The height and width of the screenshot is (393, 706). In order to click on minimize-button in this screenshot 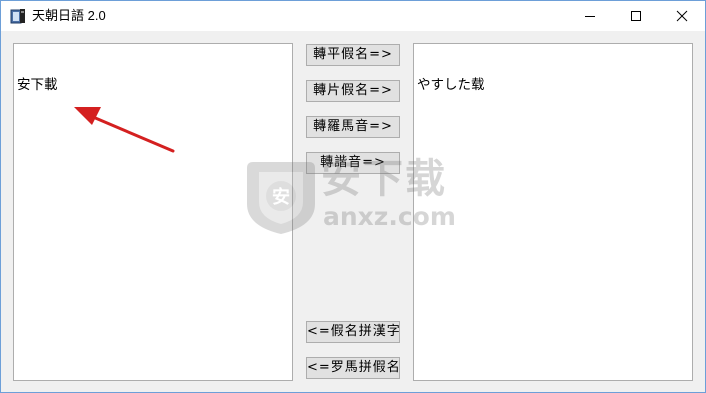, I will do `click(590, 16)`.